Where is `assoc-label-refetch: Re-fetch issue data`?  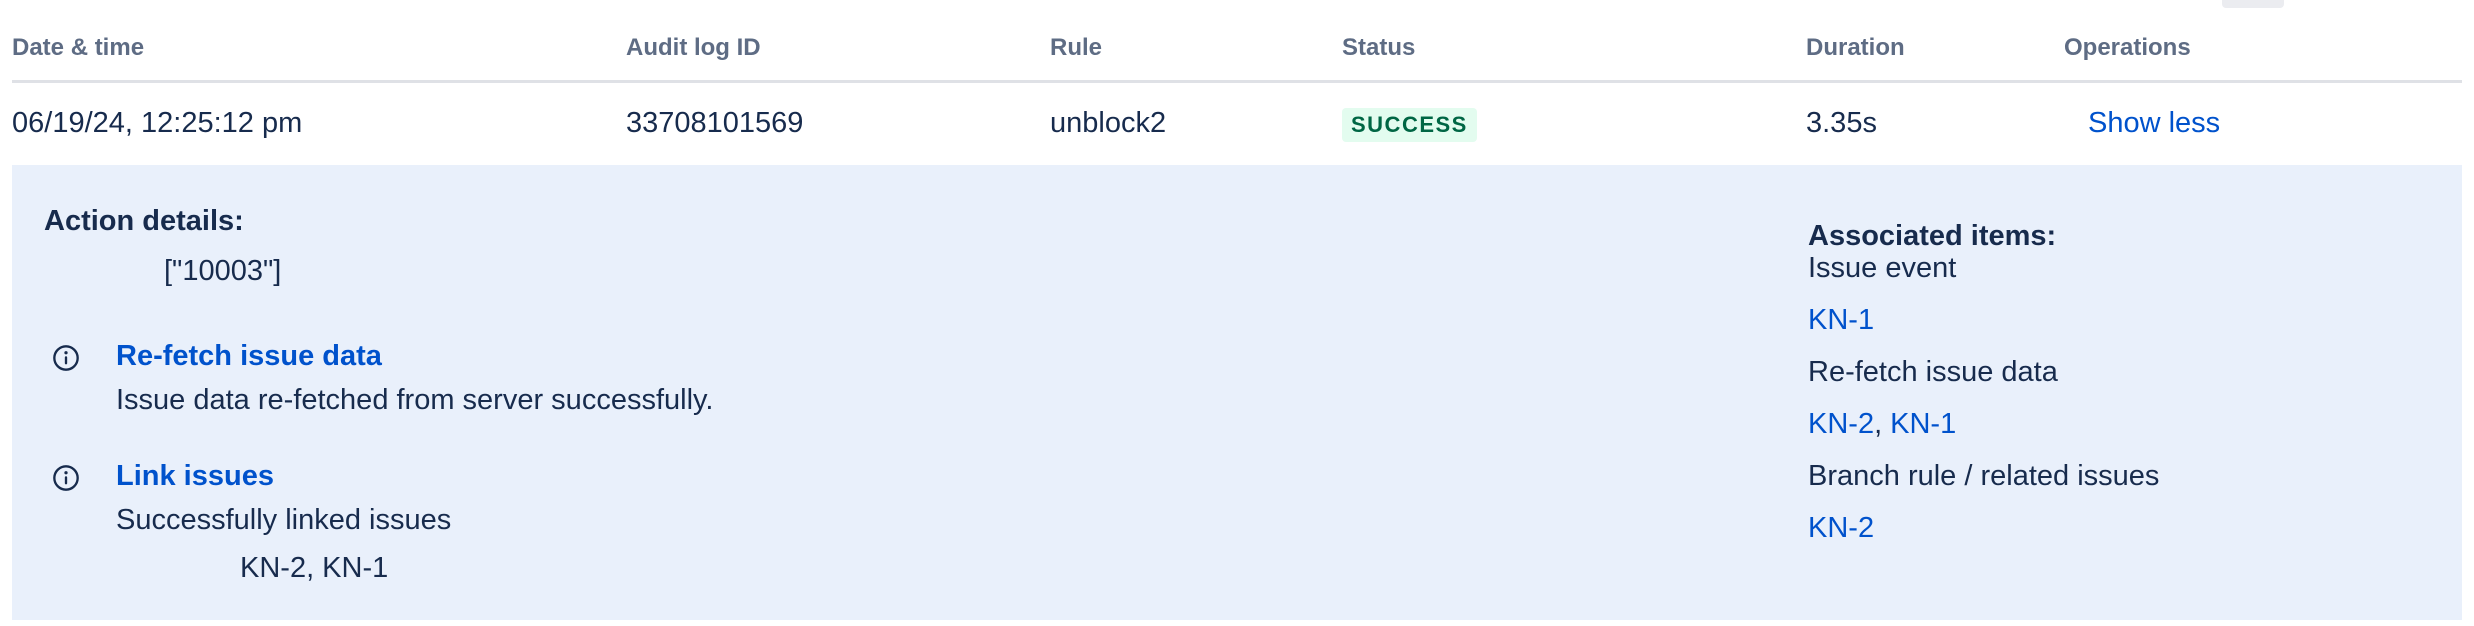 assoc-label-refetch: Re-fetch issue data is located at coordinates (1933, 372).